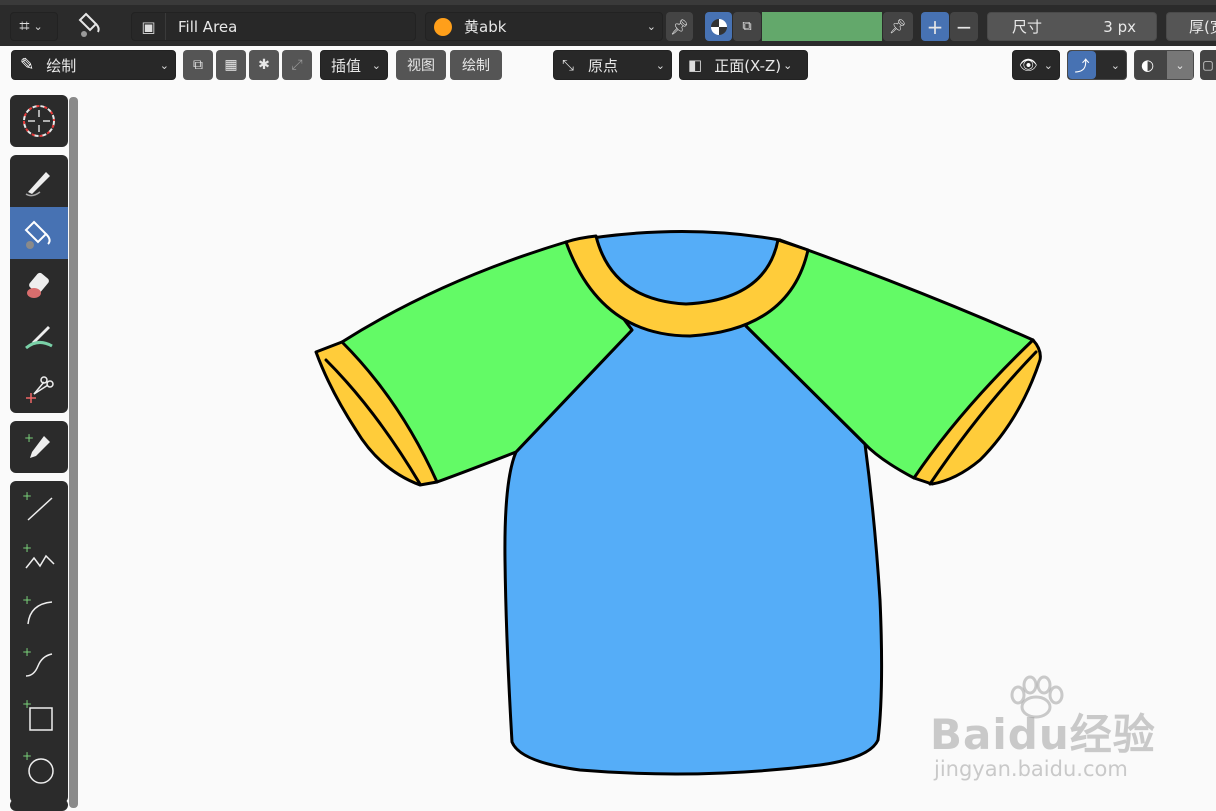  I want to click on fill-bucket-icon, so click(92, 24).